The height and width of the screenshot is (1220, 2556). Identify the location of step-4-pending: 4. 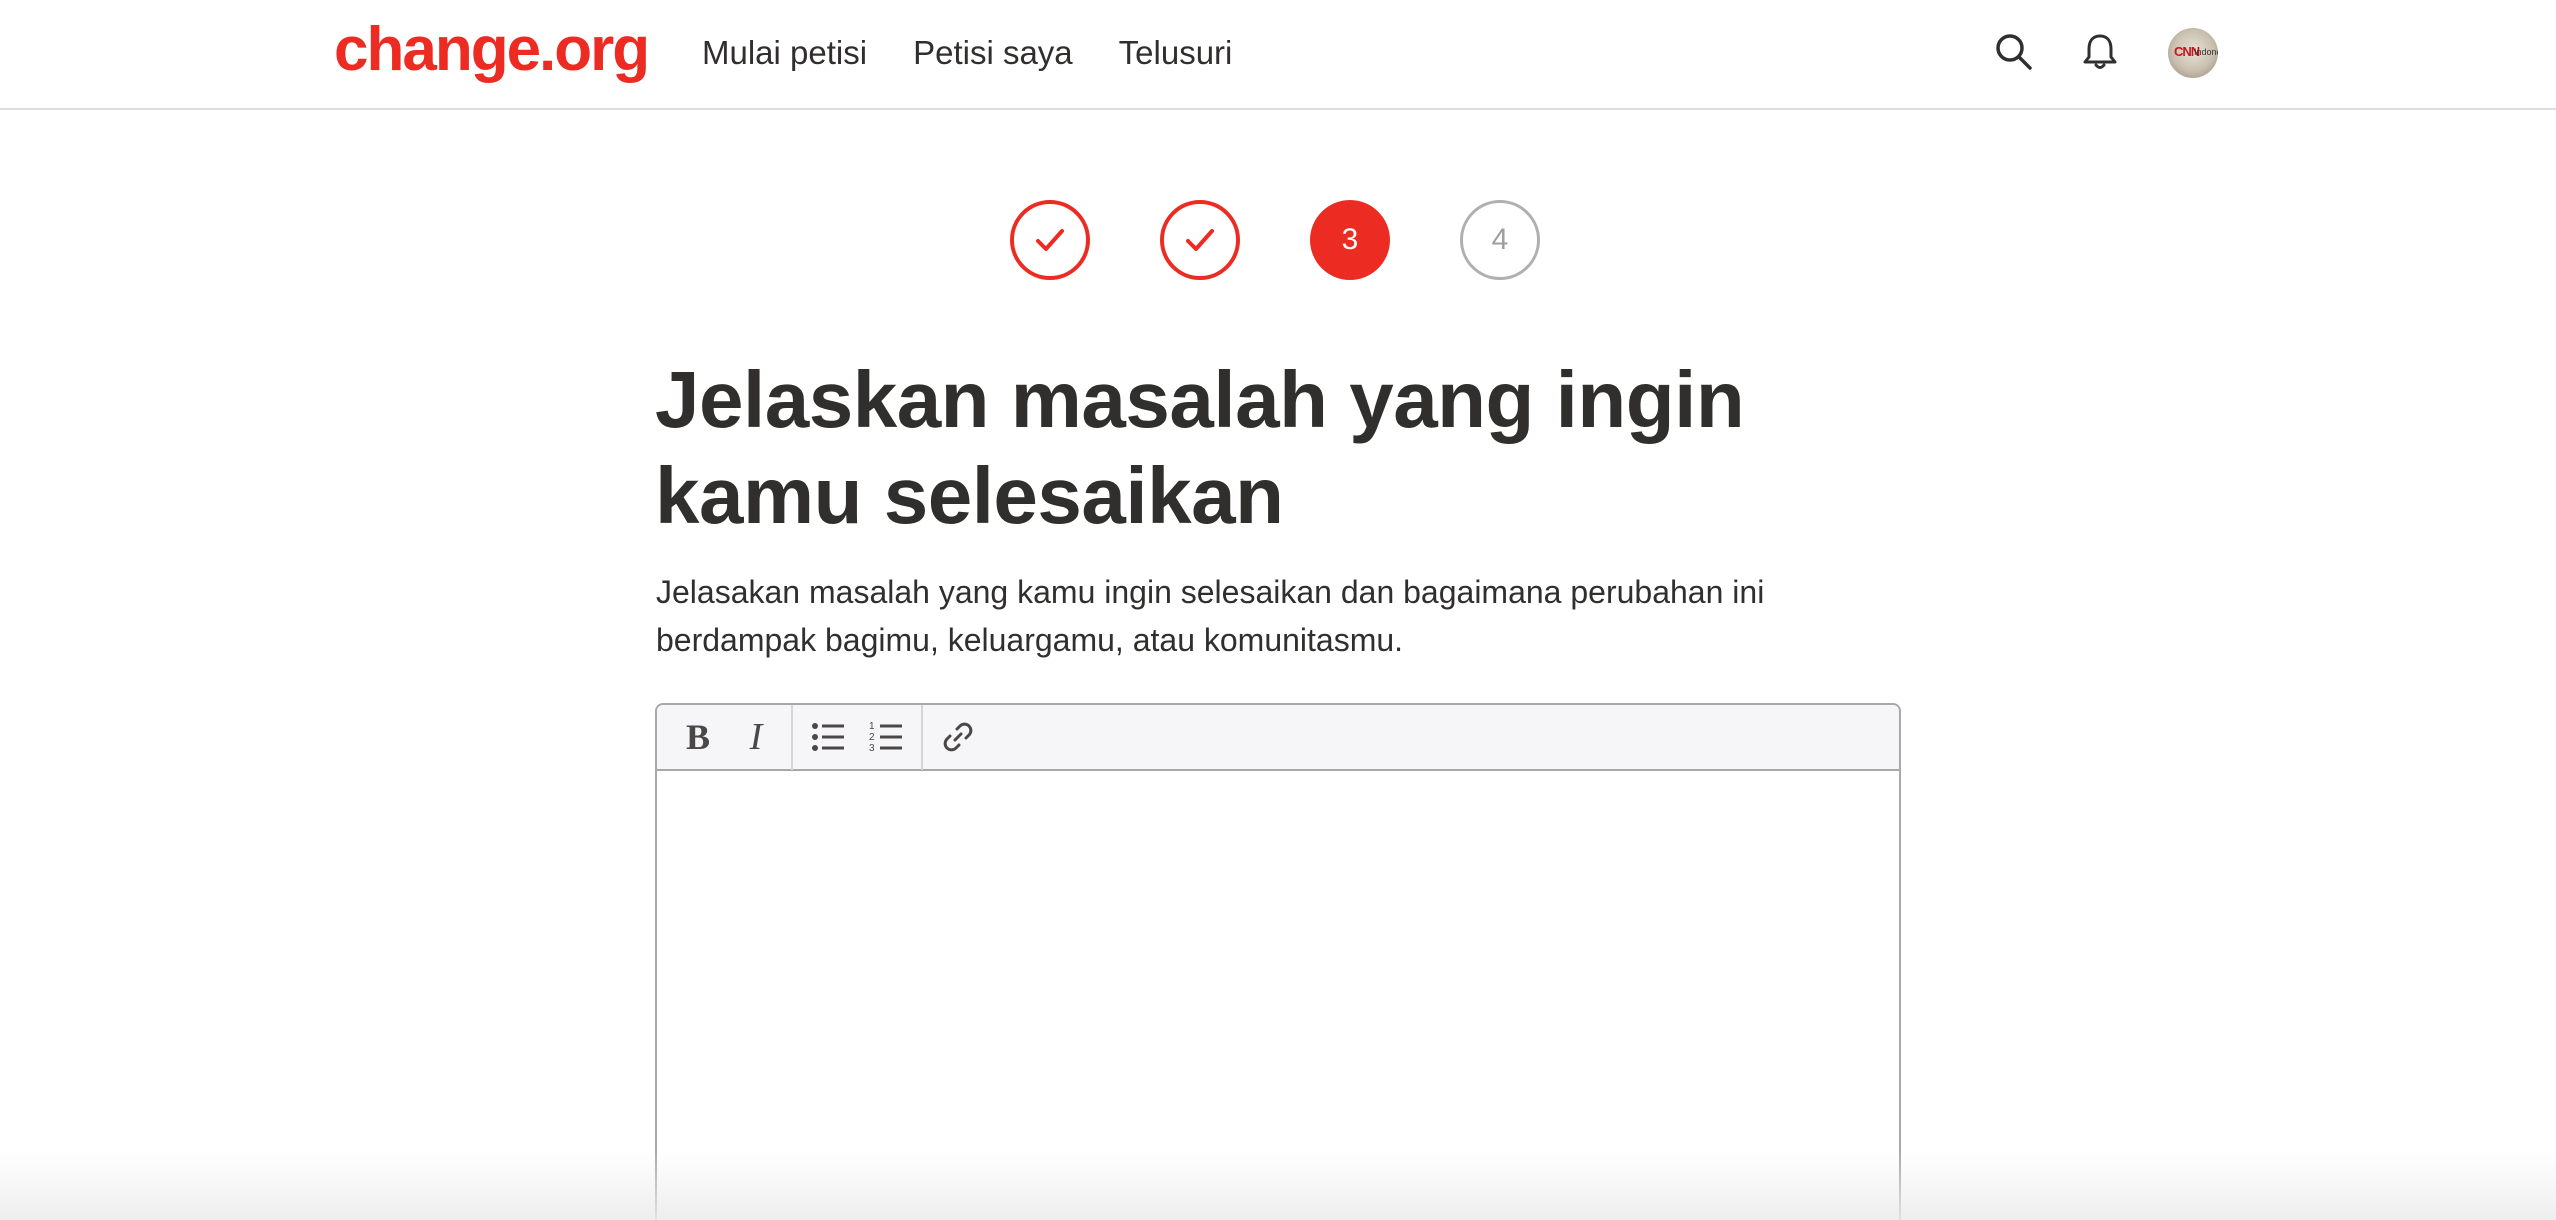
(1500, 240).